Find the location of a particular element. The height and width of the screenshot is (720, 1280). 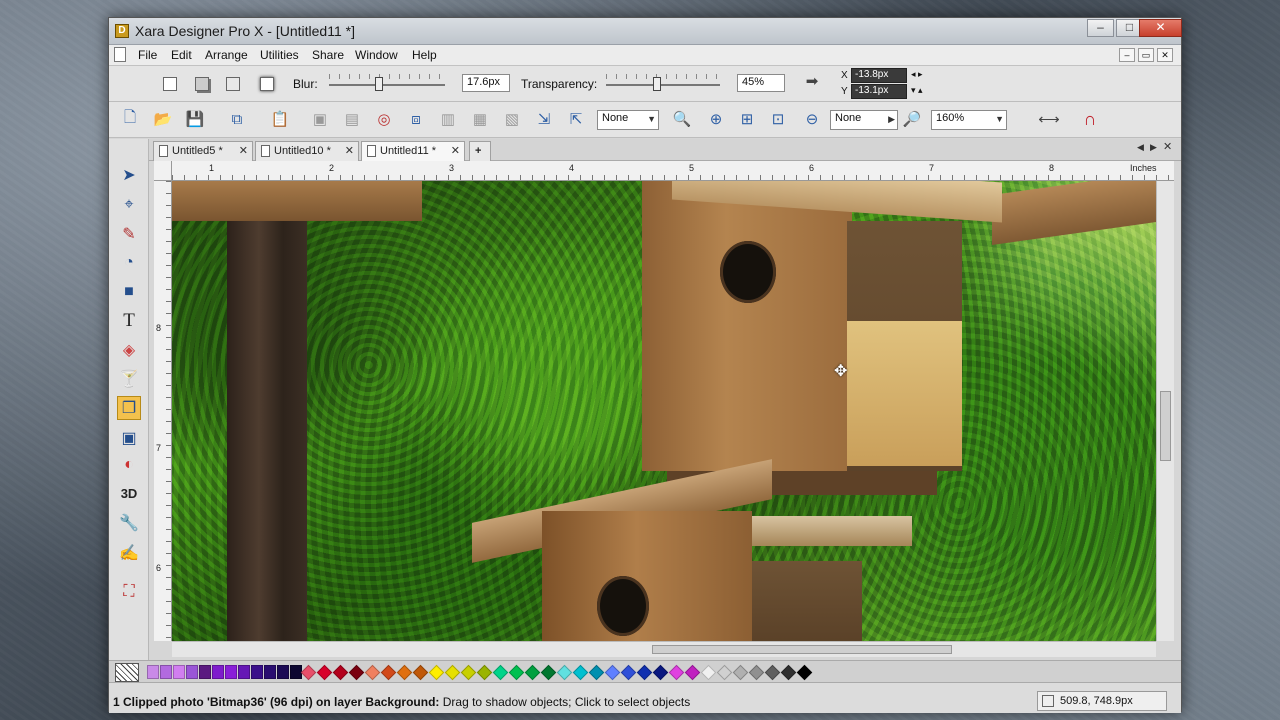

vertical-scroll-thumb is located at coordinates (1165, 426).